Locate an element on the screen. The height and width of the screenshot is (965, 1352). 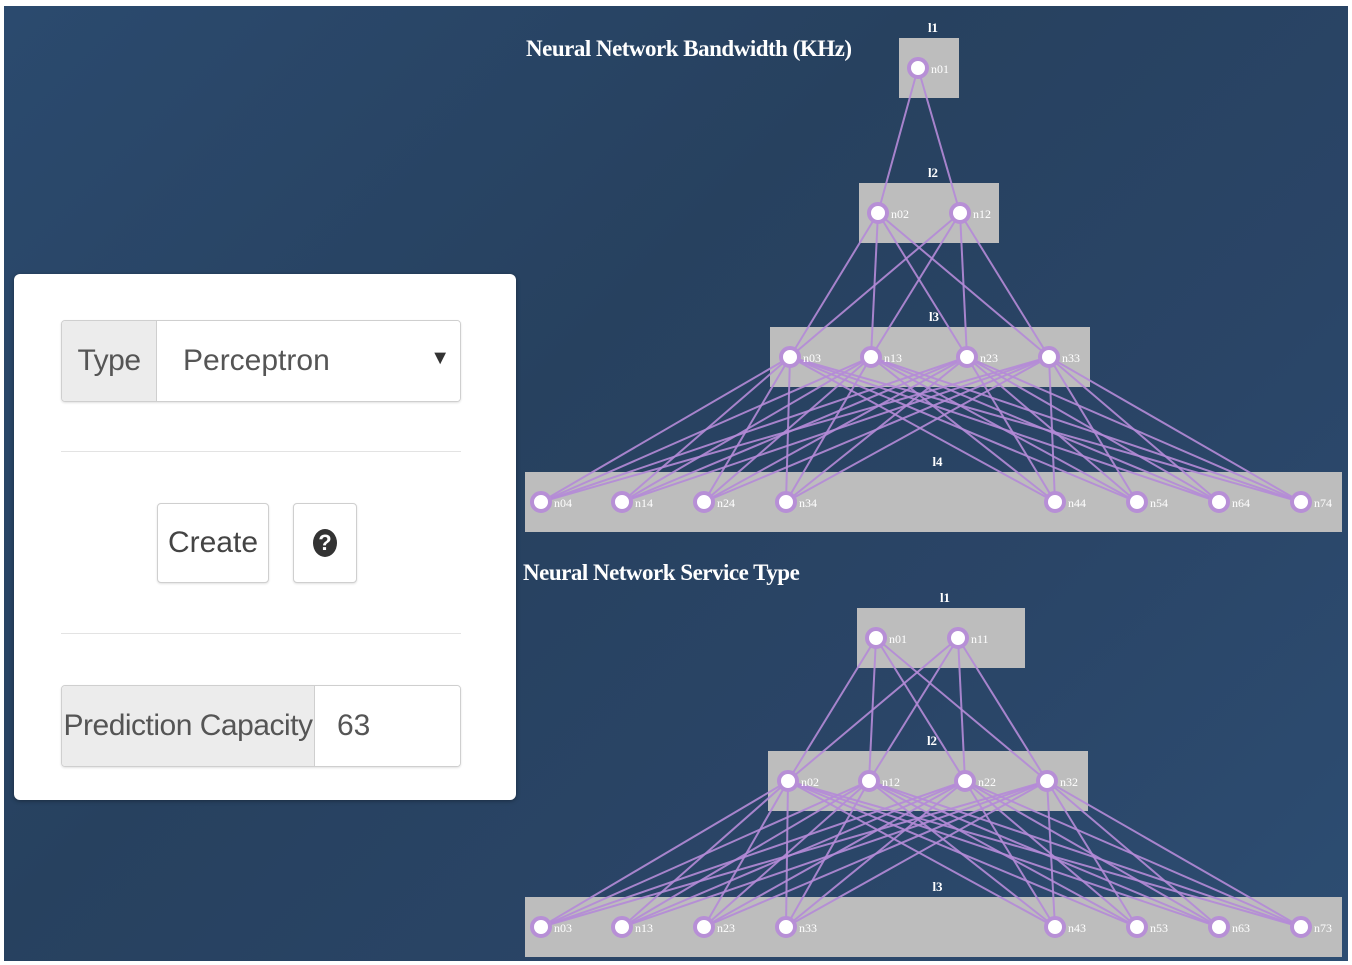
neuron-label: n11 is located at coordinates (980, 639).